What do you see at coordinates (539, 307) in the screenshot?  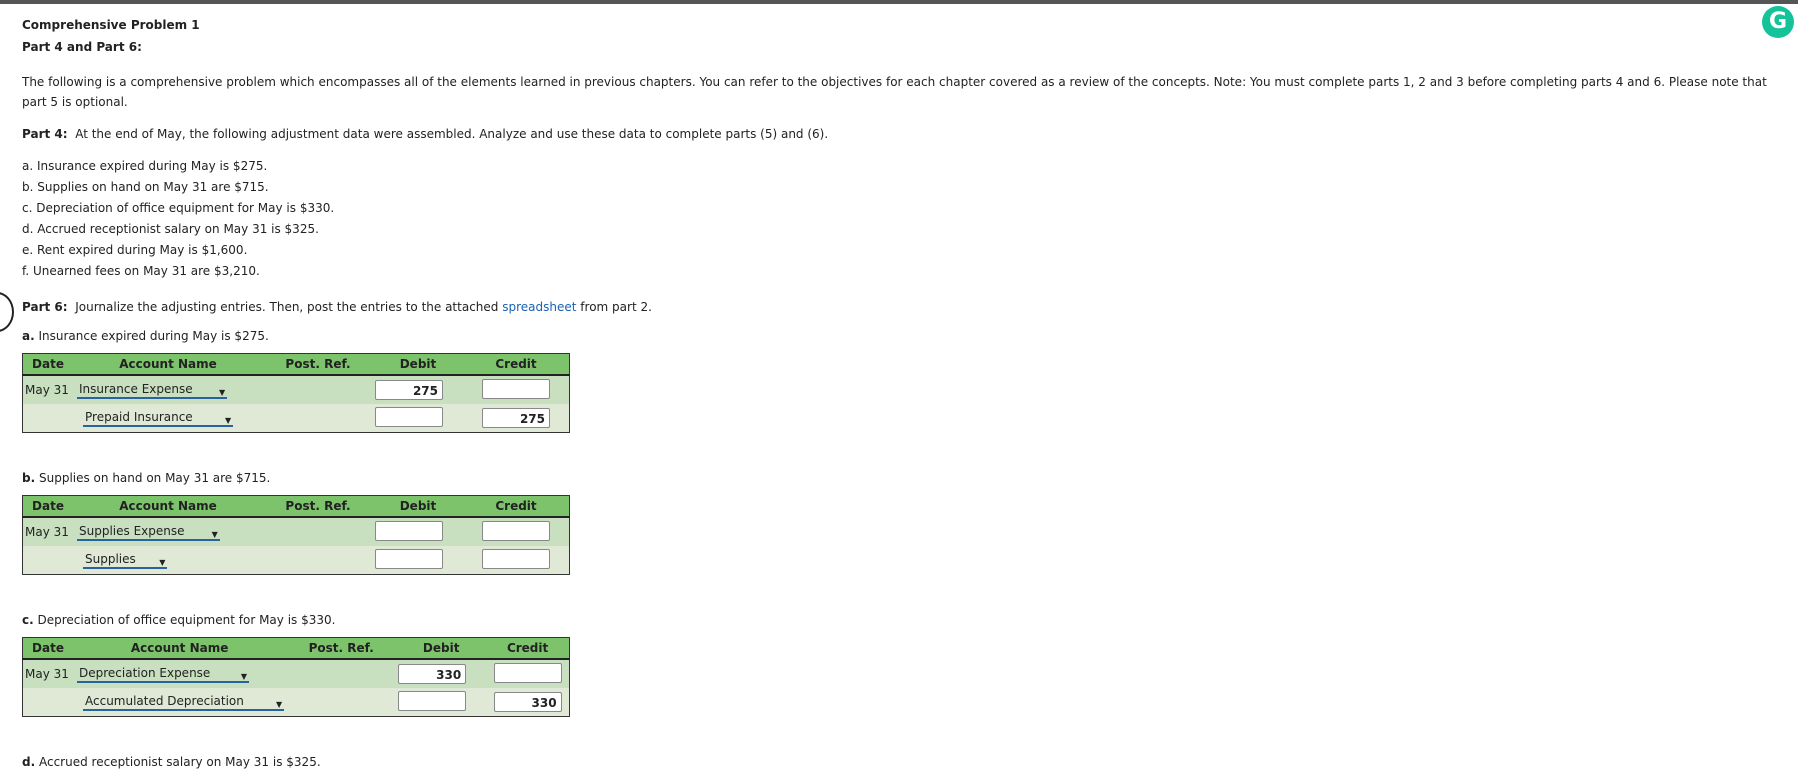 I see `spreadsheet-link: spreadsheet` at bounding box center [539, 307].